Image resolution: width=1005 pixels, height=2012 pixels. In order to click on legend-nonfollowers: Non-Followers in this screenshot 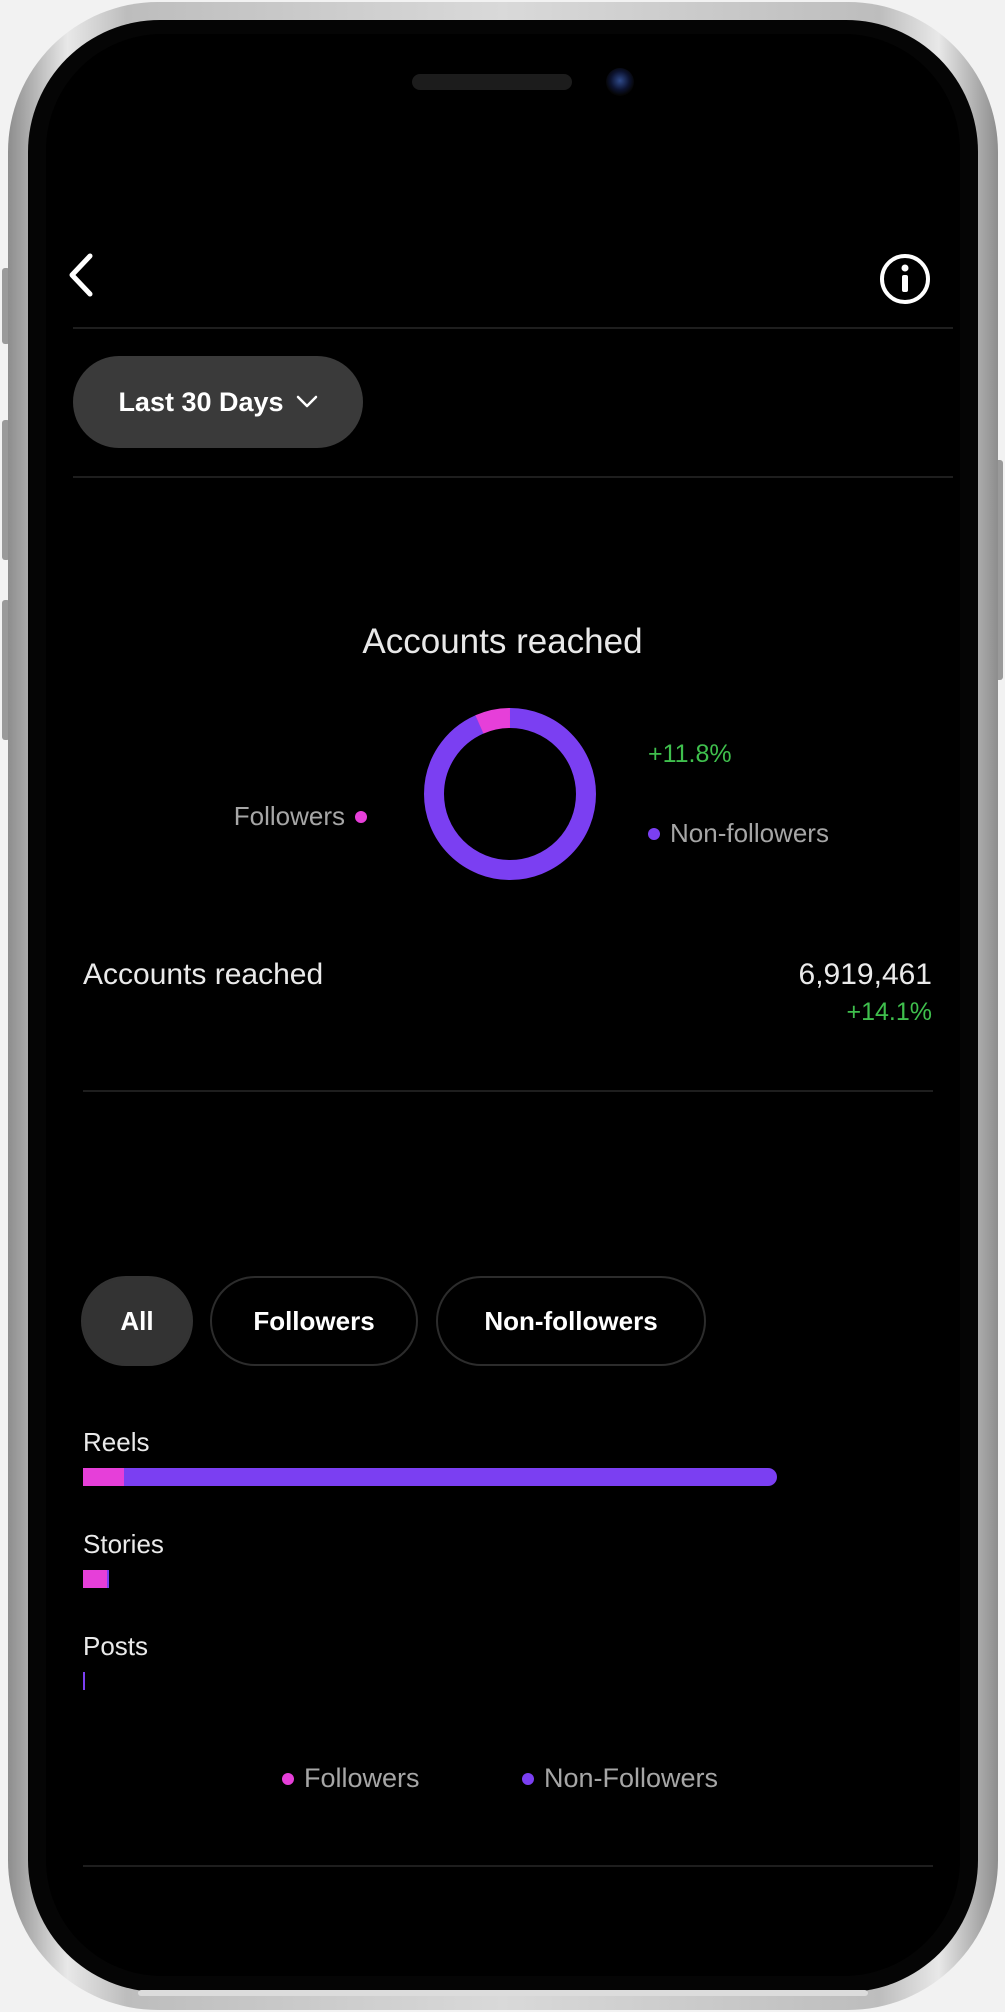, I will do `click(620, 1778)`.